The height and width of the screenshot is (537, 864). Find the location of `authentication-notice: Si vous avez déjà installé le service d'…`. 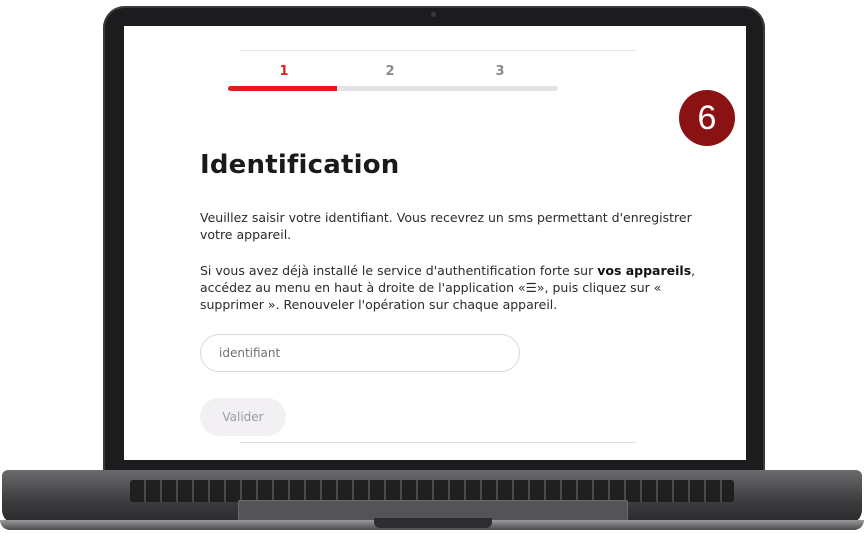

authentication-notice: Si vous avez déjà installé le service d'… is located at coordinates (455, 287).